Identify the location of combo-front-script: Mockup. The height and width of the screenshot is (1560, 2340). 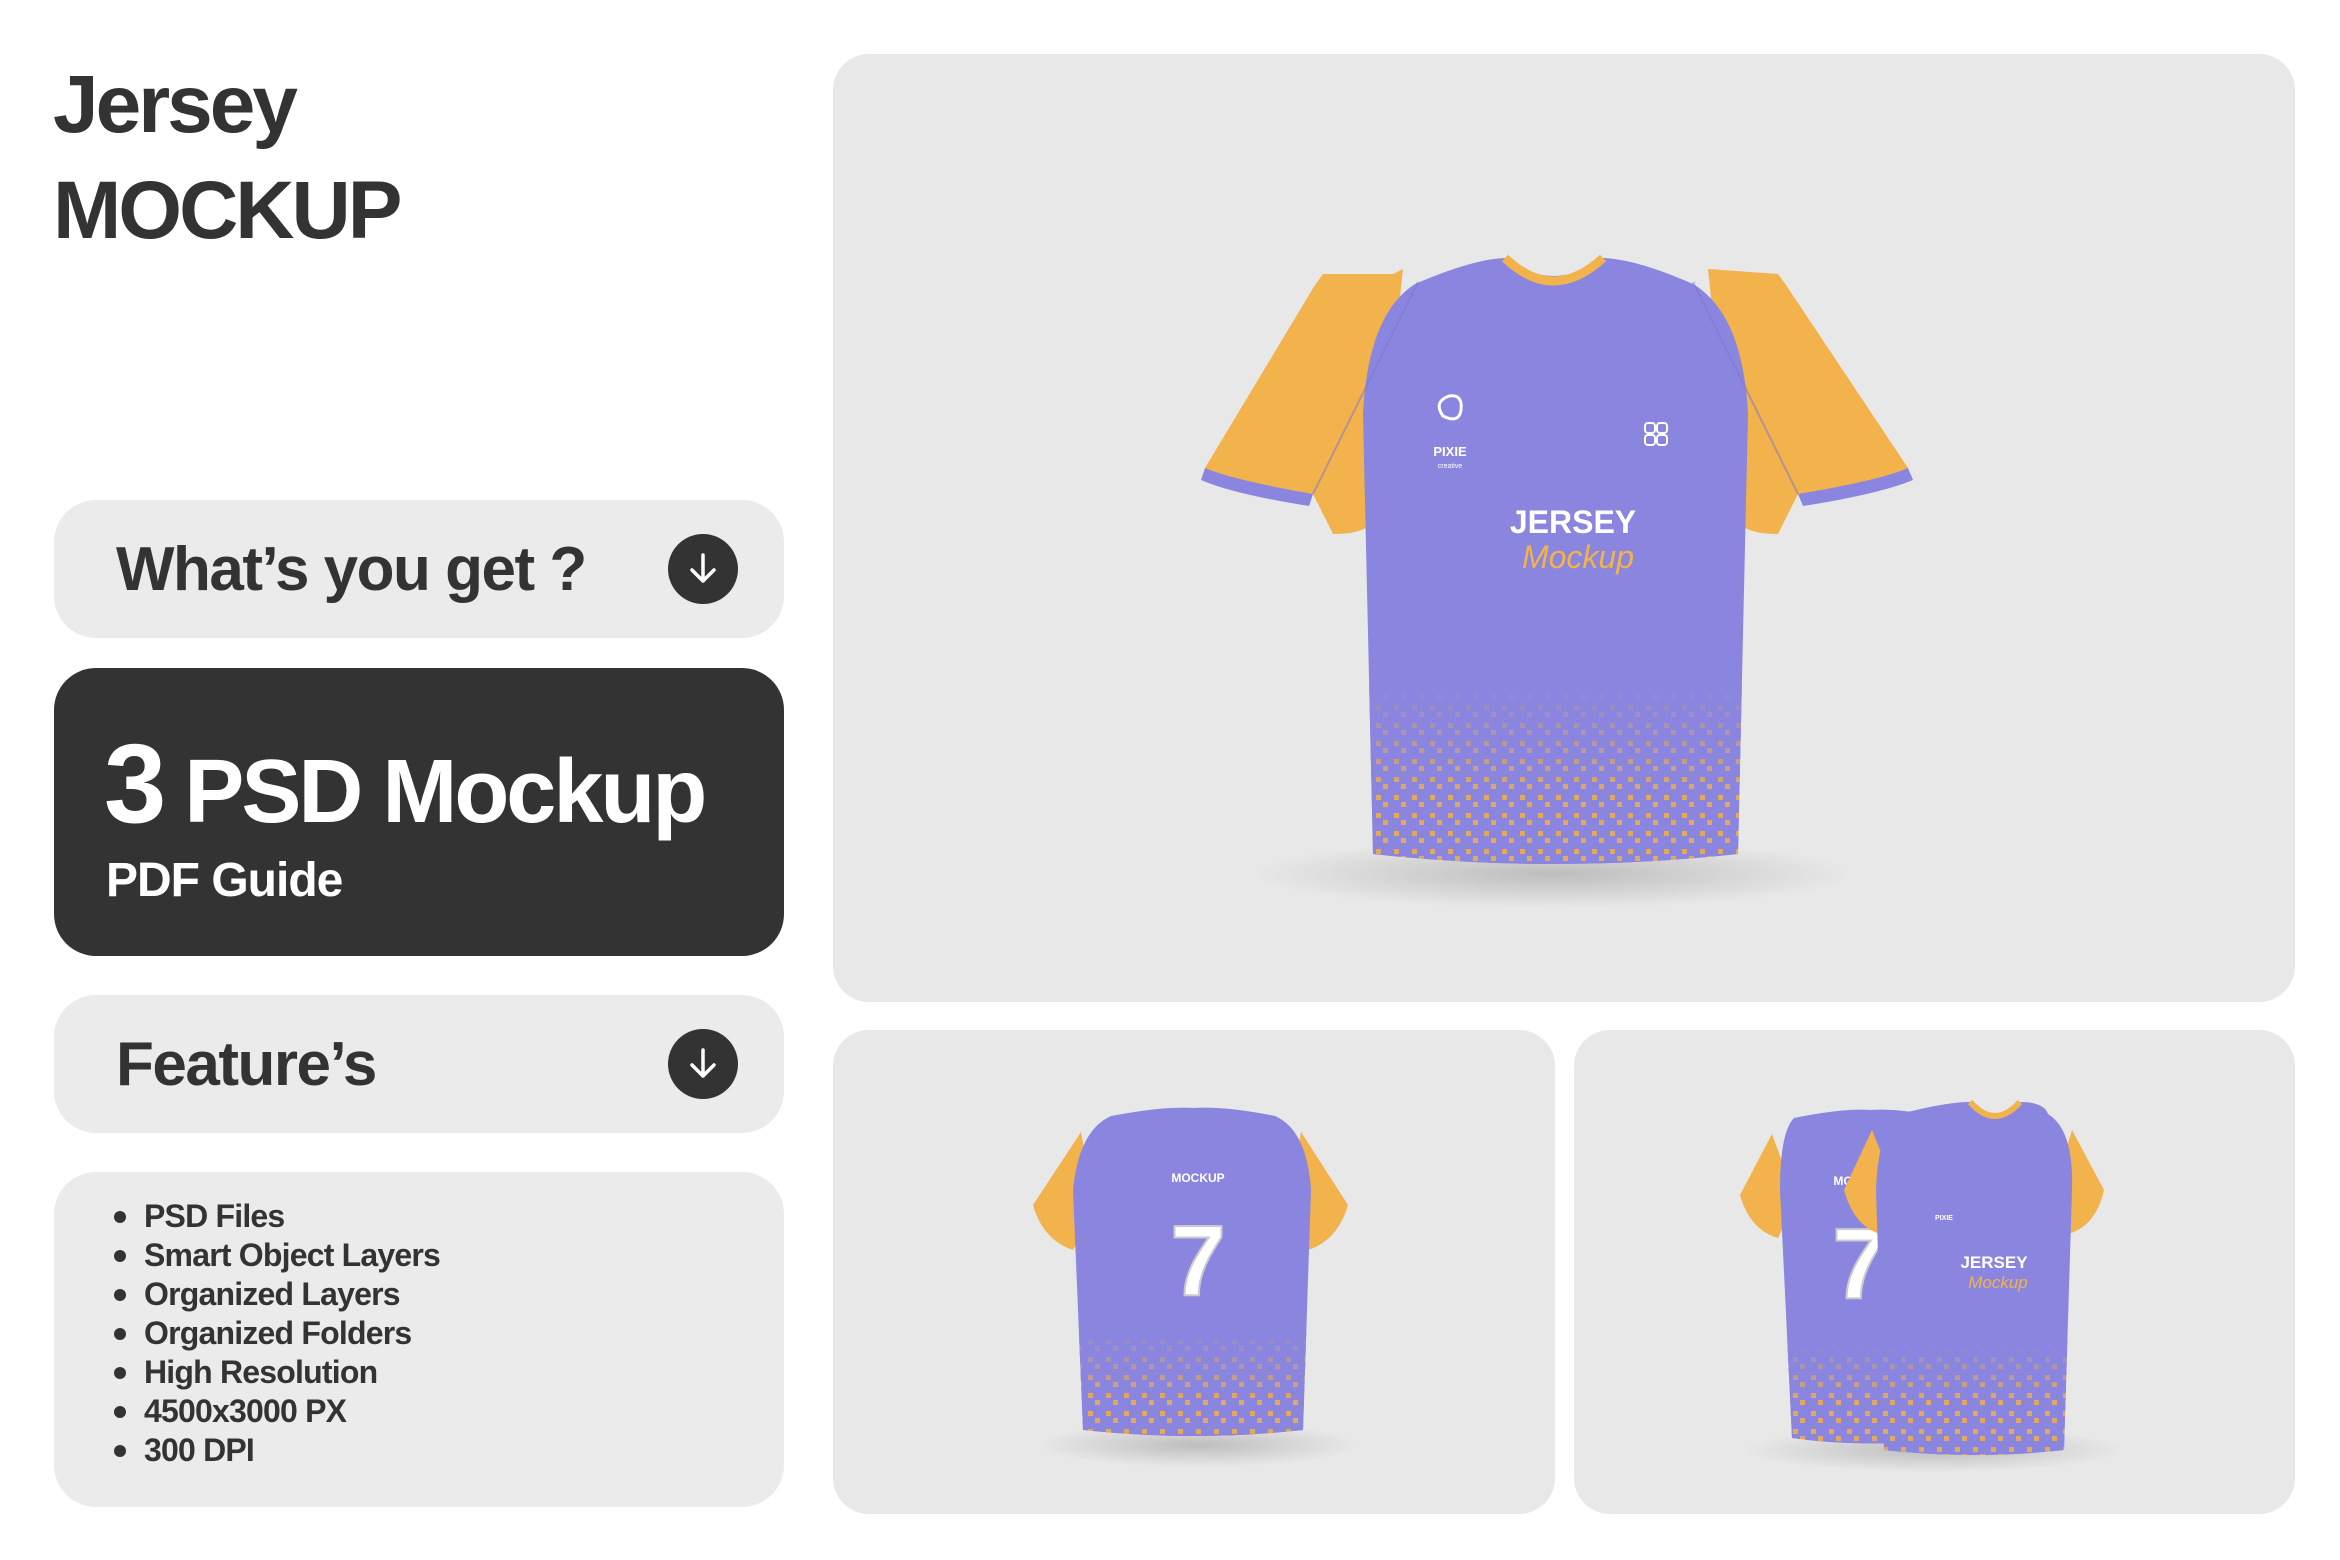
(1998, 1282).